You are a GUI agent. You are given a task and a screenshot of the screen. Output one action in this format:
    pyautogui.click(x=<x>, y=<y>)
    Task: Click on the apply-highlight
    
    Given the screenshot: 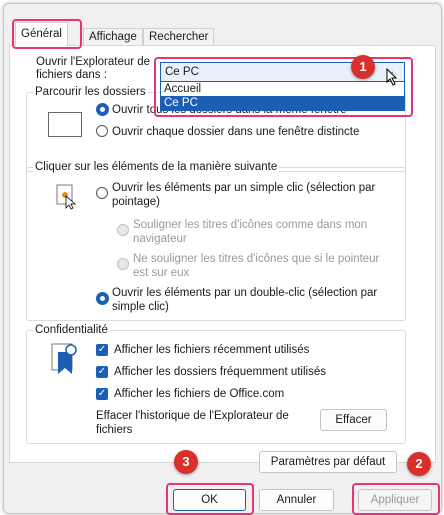 What is the action you would take?
    pyautogui.click(x=396, y=499)
    